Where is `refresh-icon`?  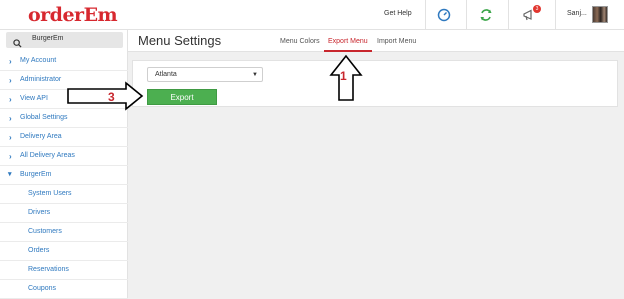
refresh-icon is located at coordinates (486, 15).